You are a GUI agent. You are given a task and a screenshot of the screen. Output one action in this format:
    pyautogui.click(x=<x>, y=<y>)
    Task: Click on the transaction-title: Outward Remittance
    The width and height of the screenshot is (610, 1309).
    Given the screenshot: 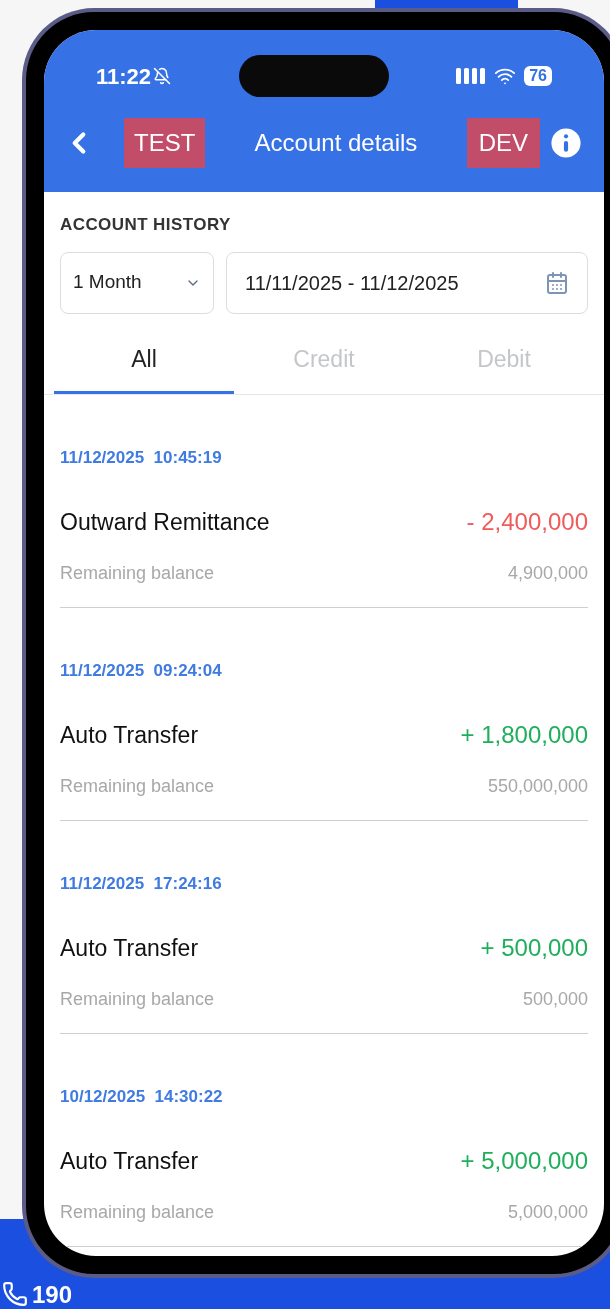 What is the action you would take?
    pyautogui.click(x=165, y=522)
    